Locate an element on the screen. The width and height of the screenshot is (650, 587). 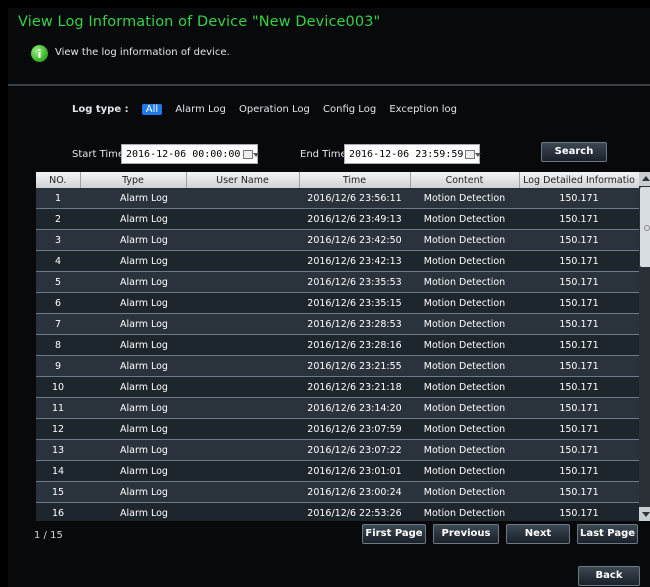
row-time: 2016/12/6 23:49:13 is located at coordinates (354, 219).